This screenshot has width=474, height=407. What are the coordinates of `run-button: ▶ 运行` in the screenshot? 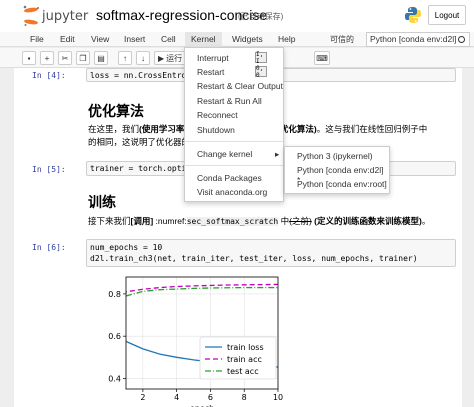 It's located at (170, 58).